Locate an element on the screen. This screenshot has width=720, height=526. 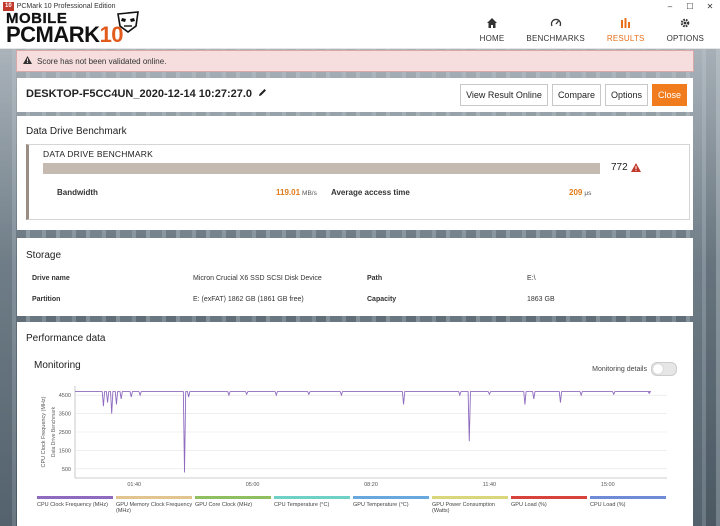
score-warning-icon is located at coordinates (635, 167).